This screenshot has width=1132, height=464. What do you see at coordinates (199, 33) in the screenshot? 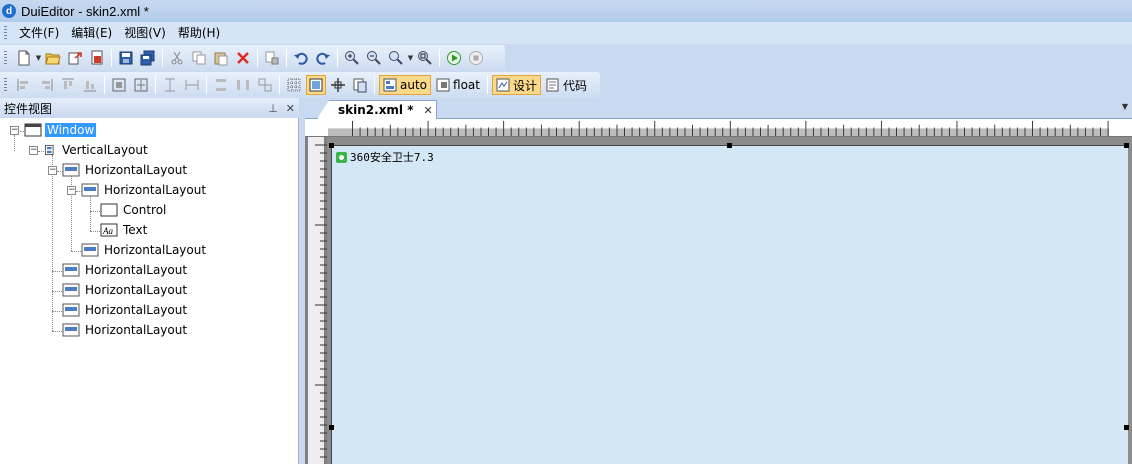
I see `menu-help: 帮助(H)` at bounding box center [199, 33].